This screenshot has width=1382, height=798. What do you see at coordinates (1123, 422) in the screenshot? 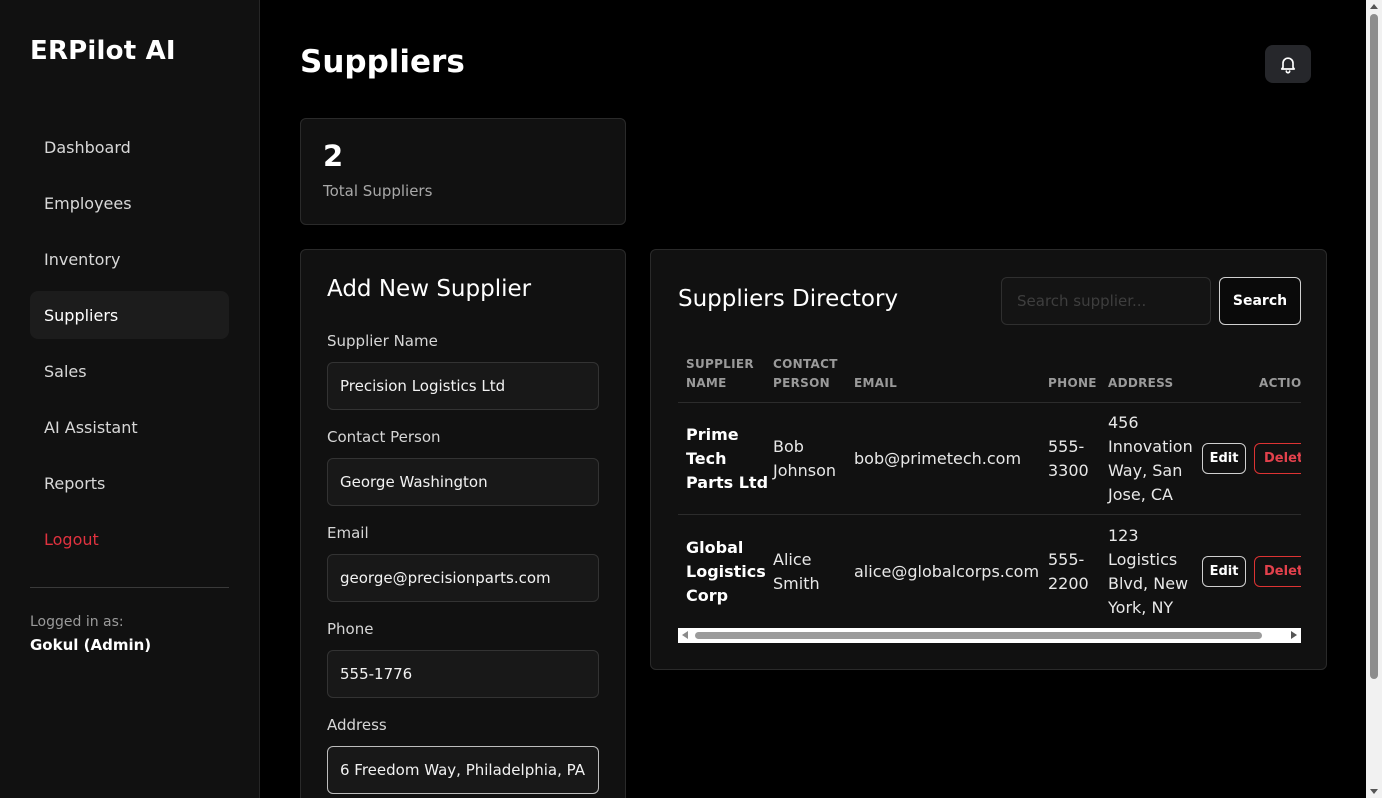
I see `cell-line: 456` at bounding box center [1123, 422].